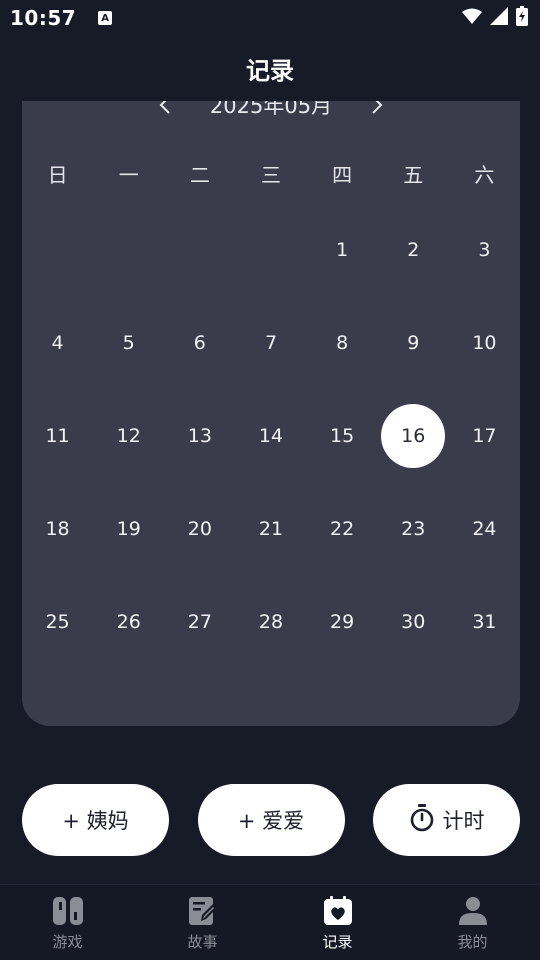 Image resolution: width=540 pixels, height=960 pixels. I want to click on day-number: 23, so click(413, 528).